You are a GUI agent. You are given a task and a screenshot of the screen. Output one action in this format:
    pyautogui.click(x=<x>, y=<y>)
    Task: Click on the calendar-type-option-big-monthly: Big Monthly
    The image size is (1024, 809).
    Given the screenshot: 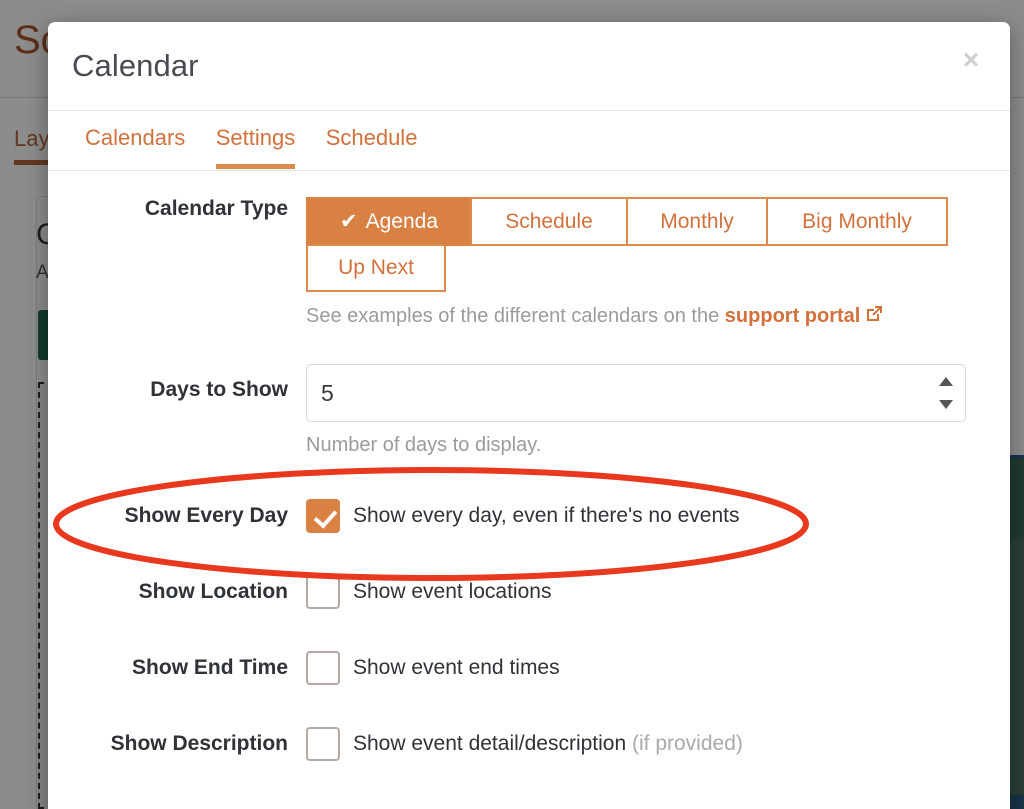 What is the action you would take?
    pyautogui.click(x=857, y=221)
    